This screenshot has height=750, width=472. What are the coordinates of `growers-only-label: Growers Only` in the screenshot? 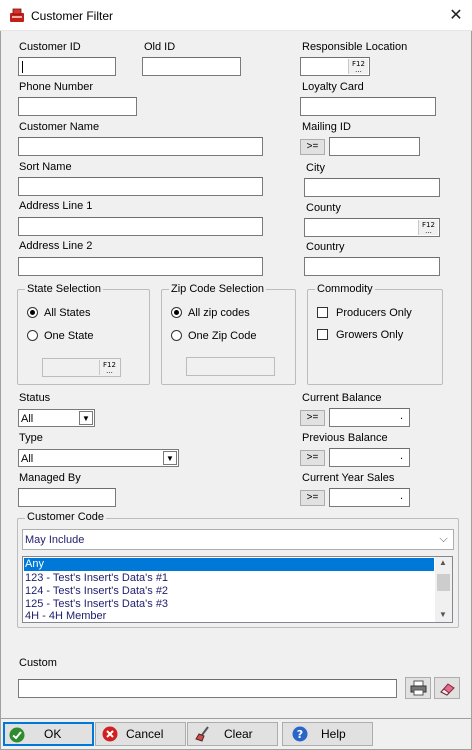 It's located at (369, 335).